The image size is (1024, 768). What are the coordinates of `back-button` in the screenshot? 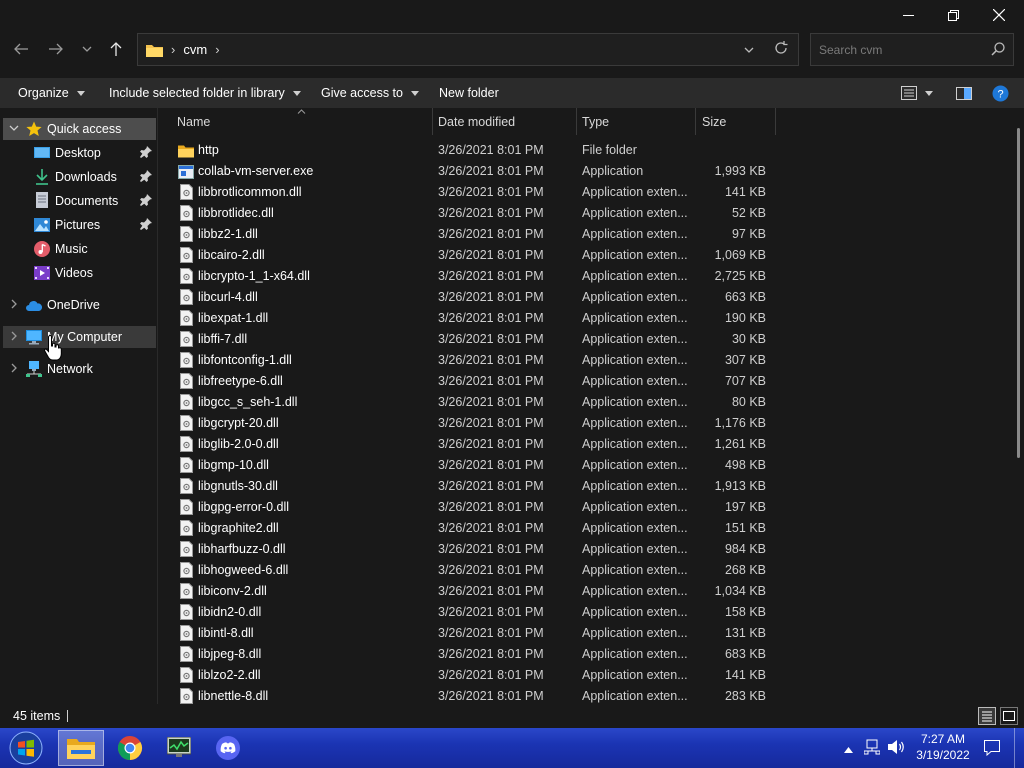 It's located at (21, 49).